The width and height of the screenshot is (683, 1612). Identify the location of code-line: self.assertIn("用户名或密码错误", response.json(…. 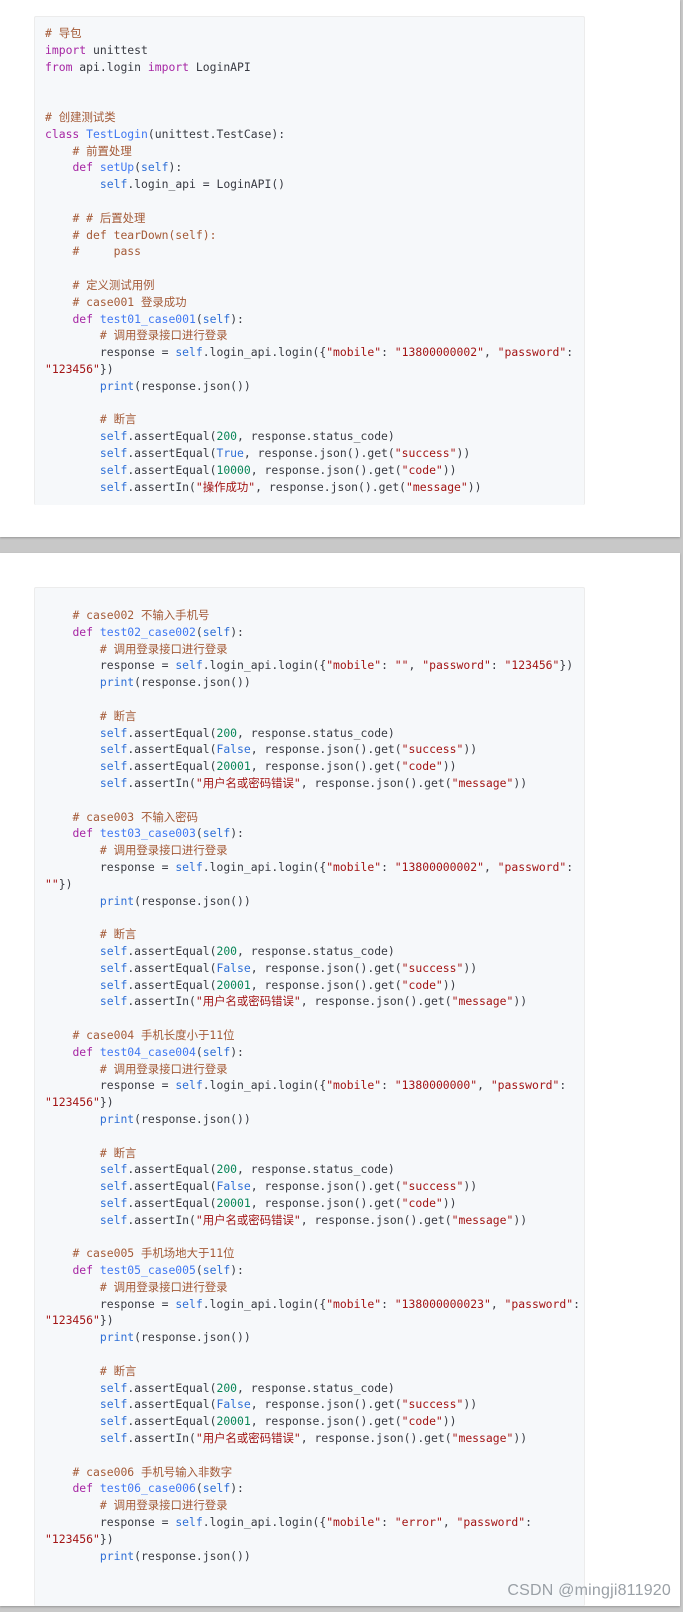
(309, 1001).